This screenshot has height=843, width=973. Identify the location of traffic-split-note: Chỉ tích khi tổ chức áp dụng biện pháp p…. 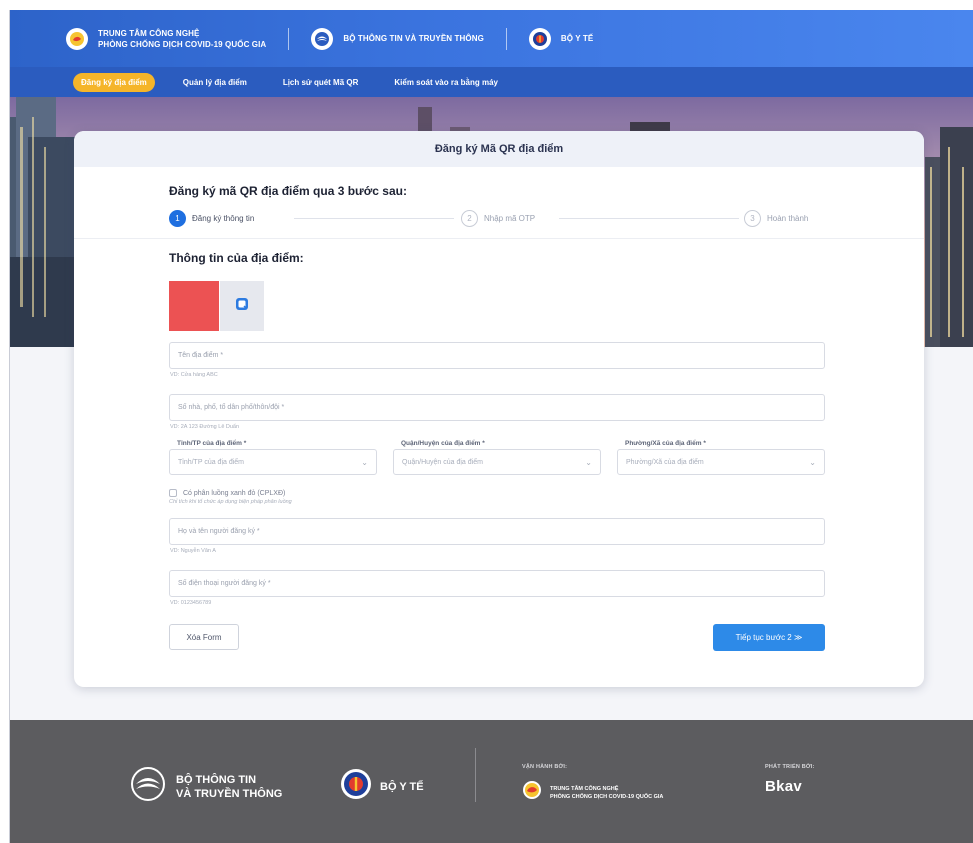
(230, 502).